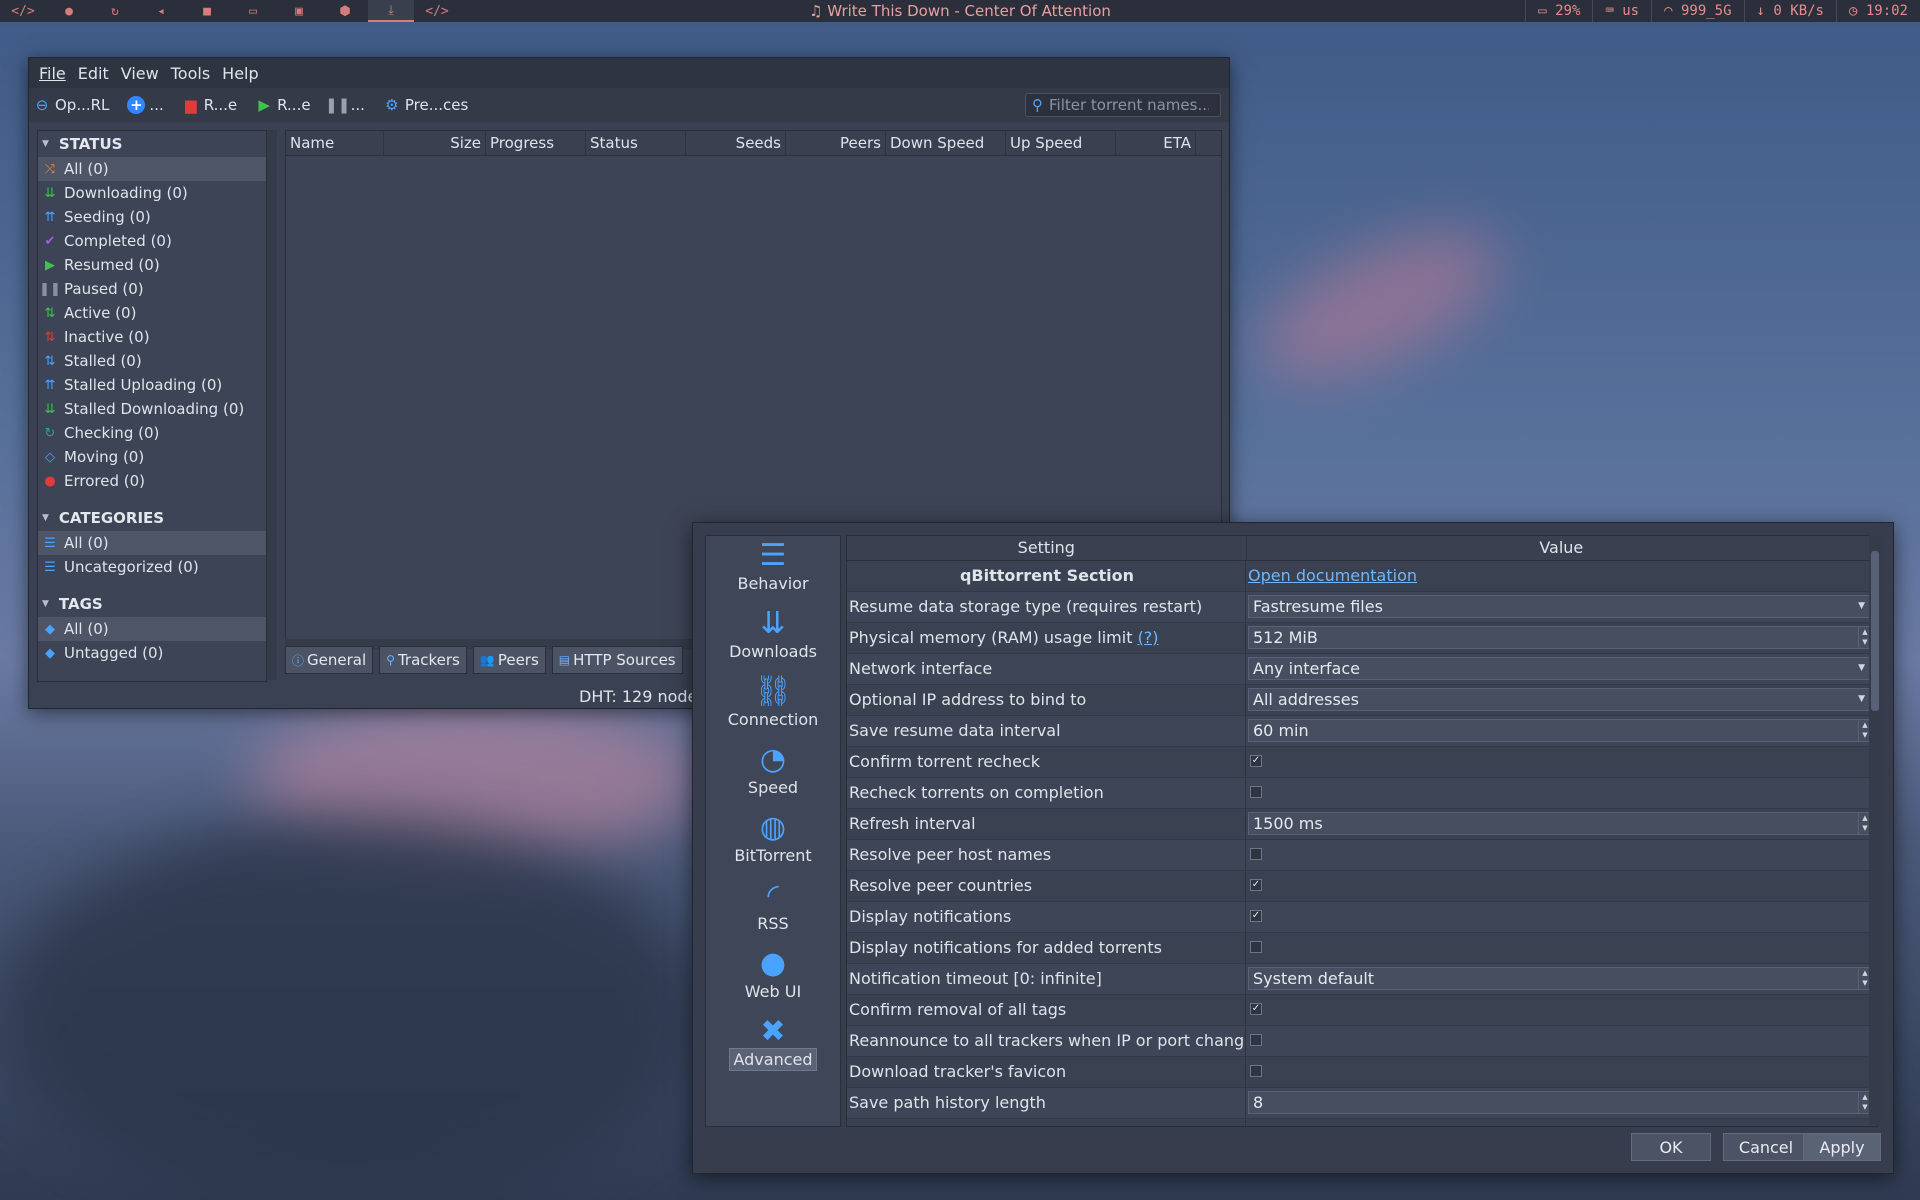  What do you see at coordinates (1560, 823) in the screenshot?
I see `refresh-interval-spinbox: 1500 ms ▲ ▼` at bounding box center [1560, 823].